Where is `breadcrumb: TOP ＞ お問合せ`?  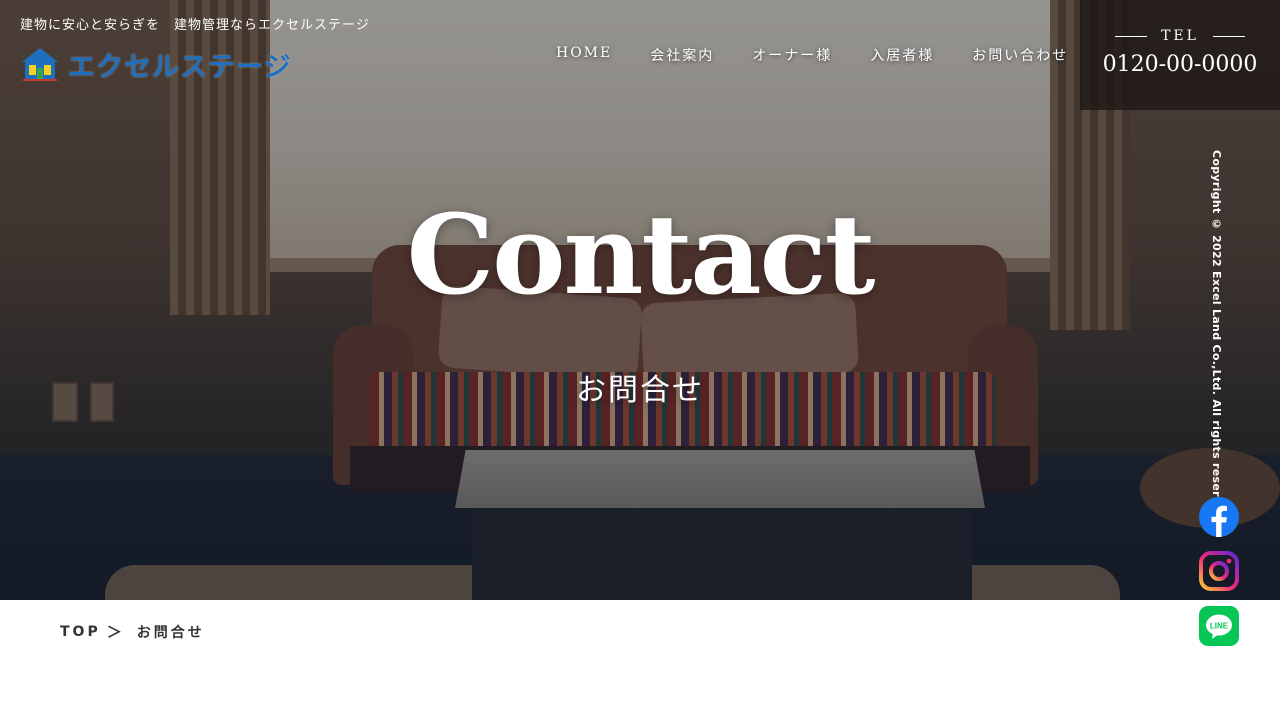 breadcrumb: TOP ＞ お問合せ is located at coordinates (132, 631).